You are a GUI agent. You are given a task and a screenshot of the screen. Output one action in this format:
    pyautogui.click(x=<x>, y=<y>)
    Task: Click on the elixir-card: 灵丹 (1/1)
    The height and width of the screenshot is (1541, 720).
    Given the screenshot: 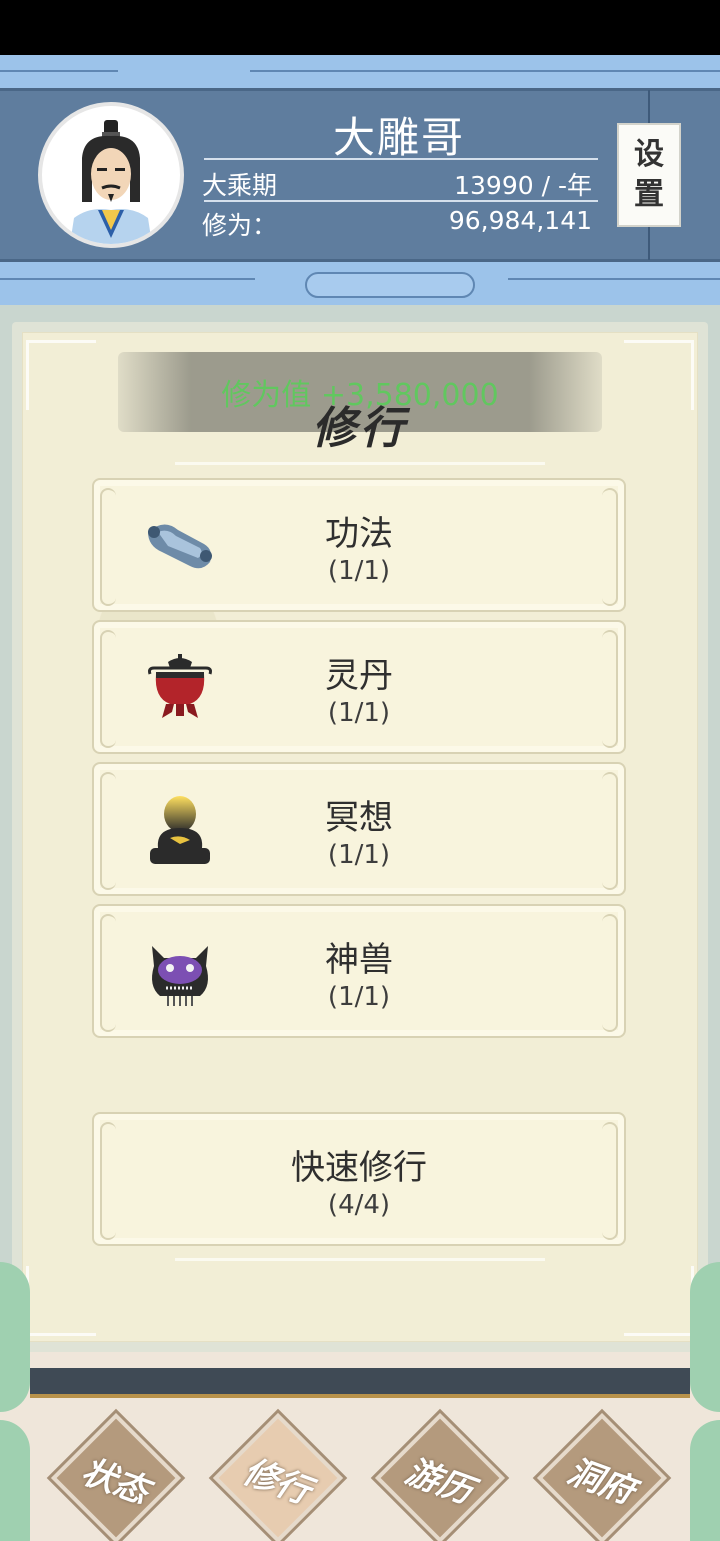 What is the action you would take?
    pyautogui.click(x=359, y=687)
    